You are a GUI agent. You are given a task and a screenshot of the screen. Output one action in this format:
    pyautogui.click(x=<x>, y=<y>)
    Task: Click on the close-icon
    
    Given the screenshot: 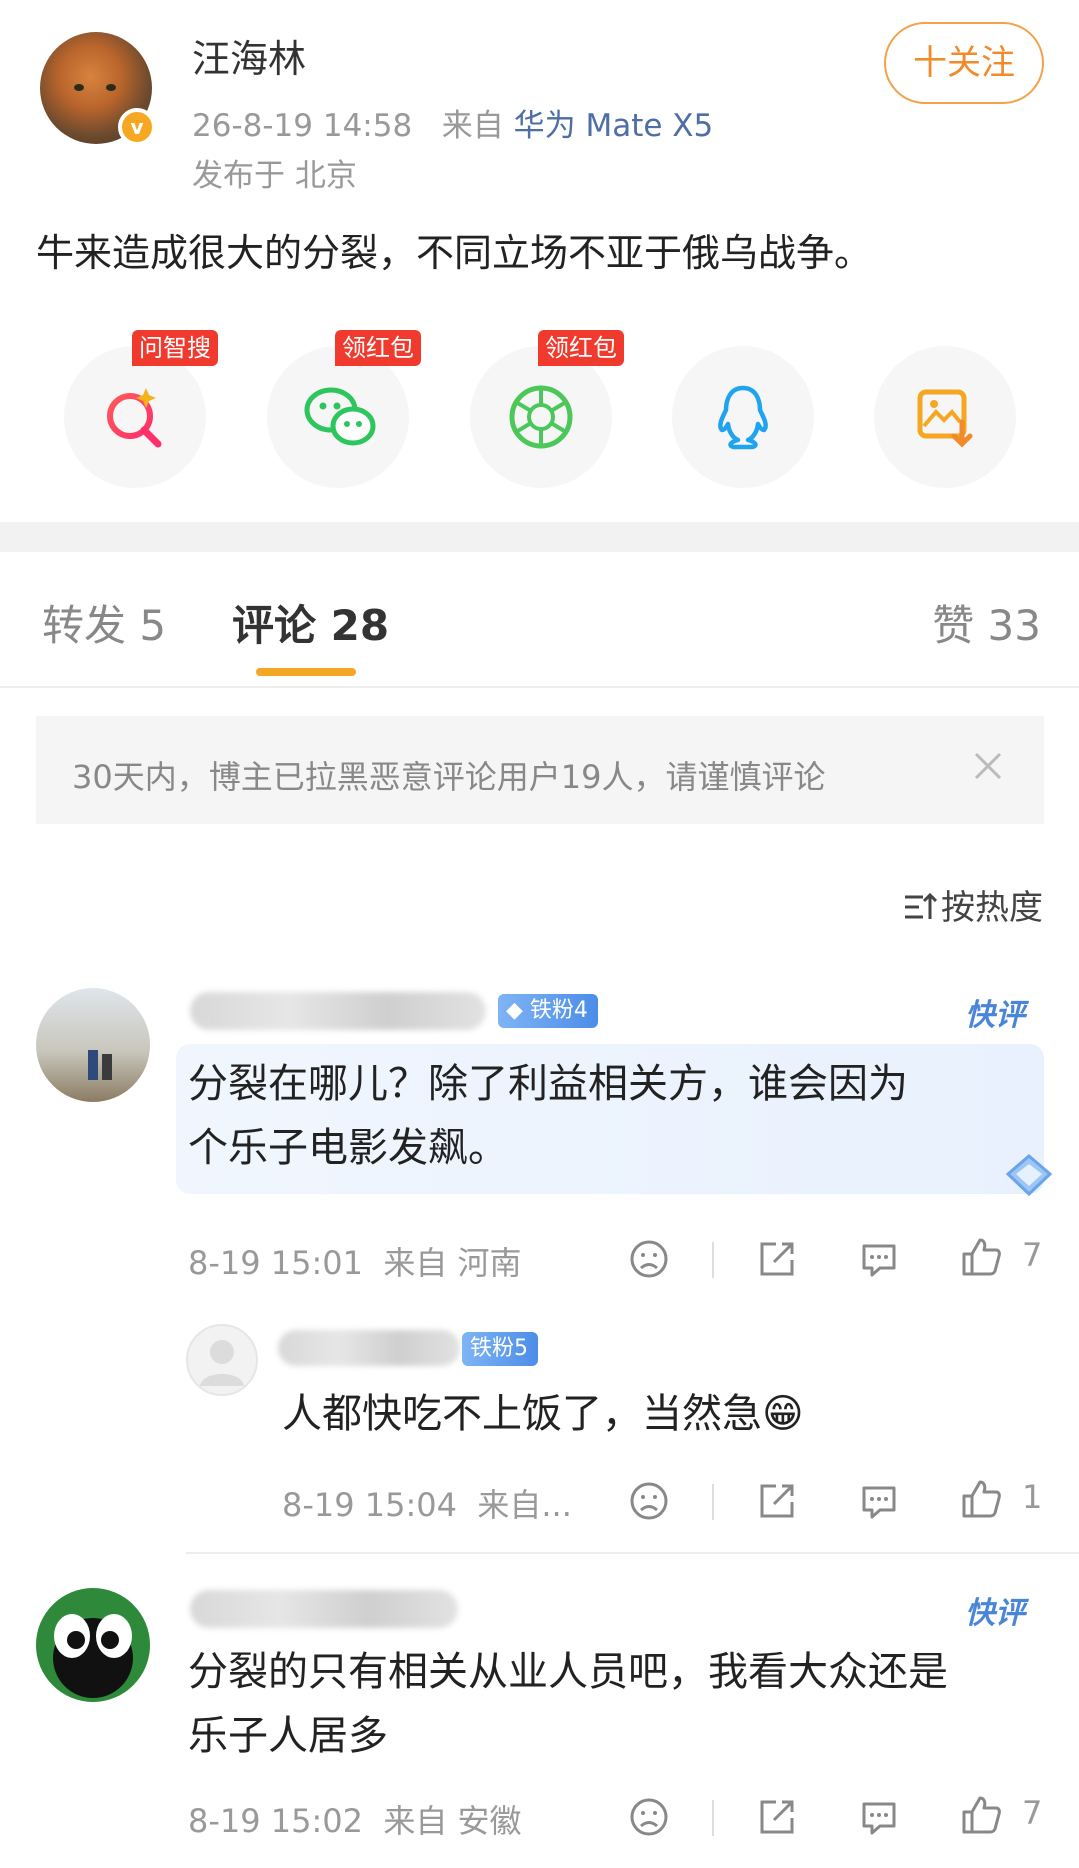 What is the action you would take?
    pyautogui.click(x=988, y=766)
    